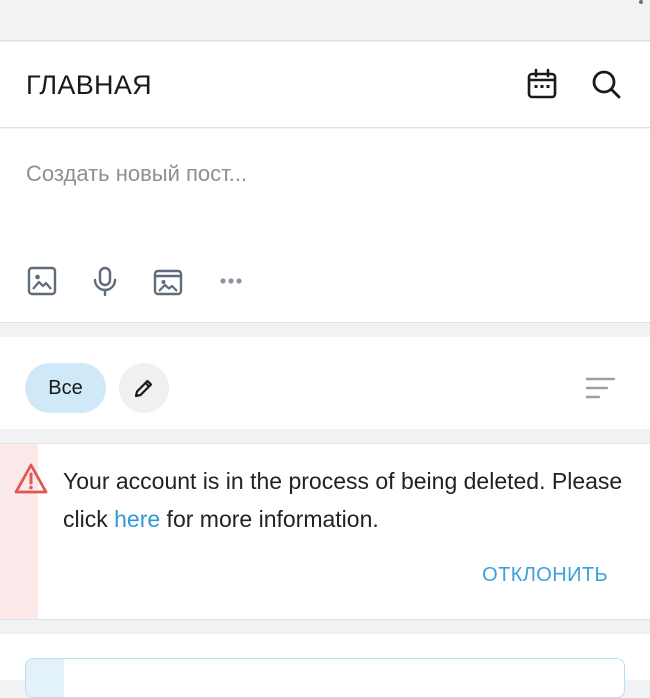 This screenshot has height=698, width=650. I want to click on pencil-icon, so click(143, 388).